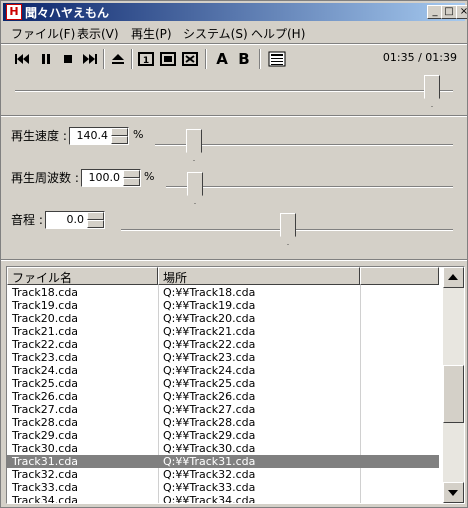 Image resolution: width=468 pixels, height=508 pixels. What do you see at coordinates (45, 292) in the screenshot?
I see `cell-filename: Track18.cda` at bounding box center [45, 292].